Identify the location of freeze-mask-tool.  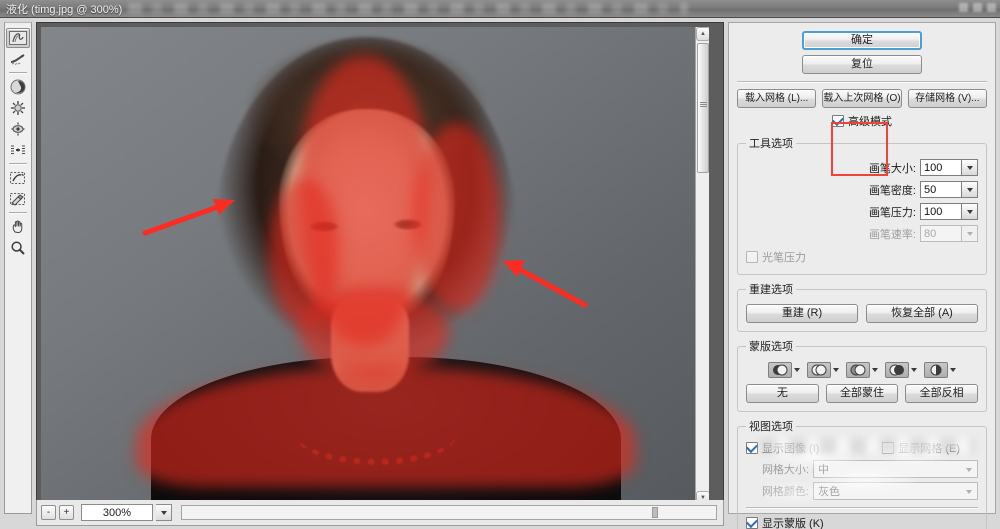
(18, 178).